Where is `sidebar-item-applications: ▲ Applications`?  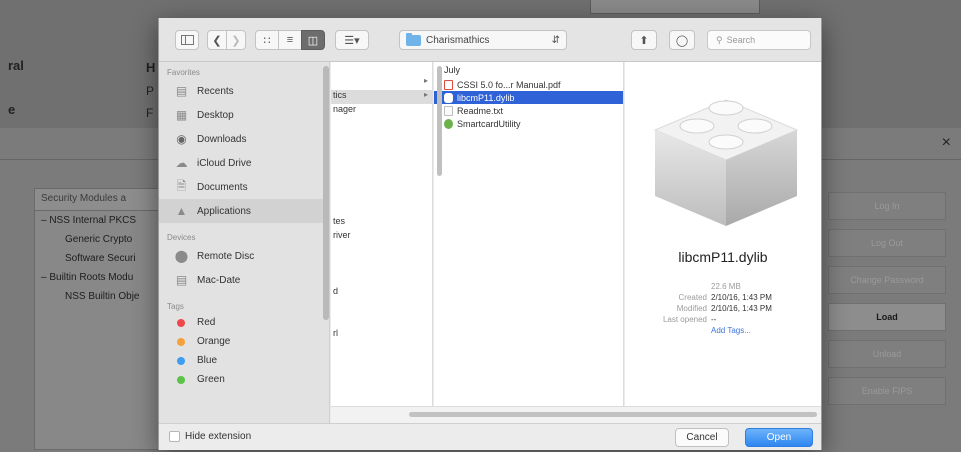
sidebar-item-applications: ▲ Applications is located at coordinates (244, 211).